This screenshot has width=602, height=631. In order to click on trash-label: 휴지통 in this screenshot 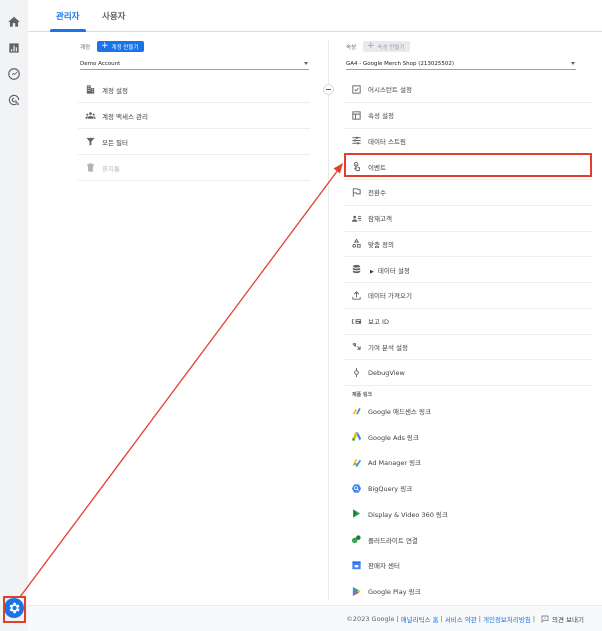, I will do `click(111, 168)`.